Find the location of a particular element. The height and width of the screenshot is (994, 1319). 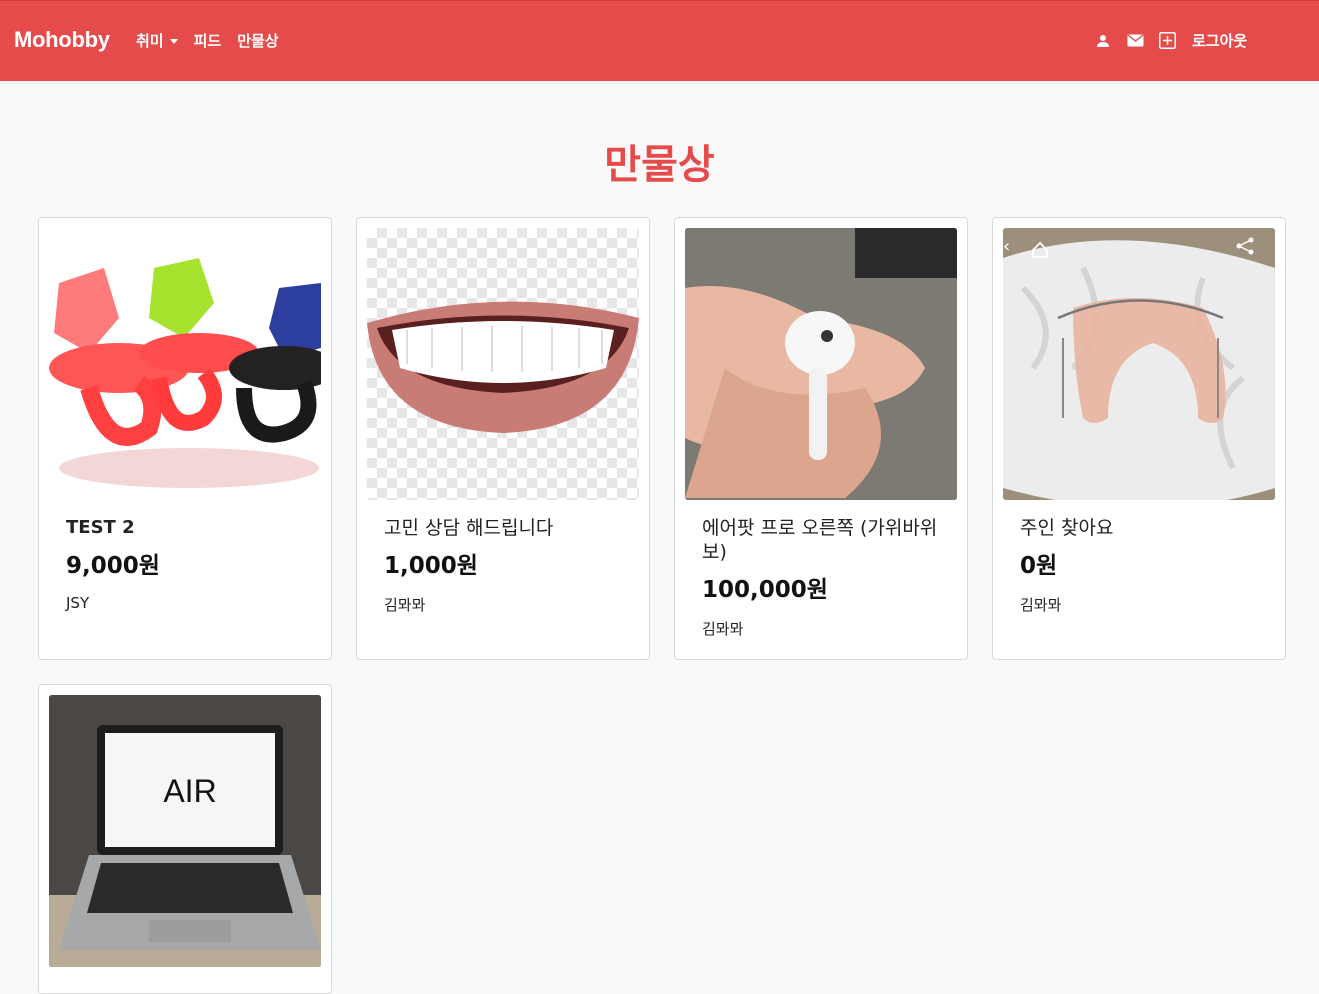

product-card: TEST 2 9,000원 JSY is located at coordinates (185, 438).